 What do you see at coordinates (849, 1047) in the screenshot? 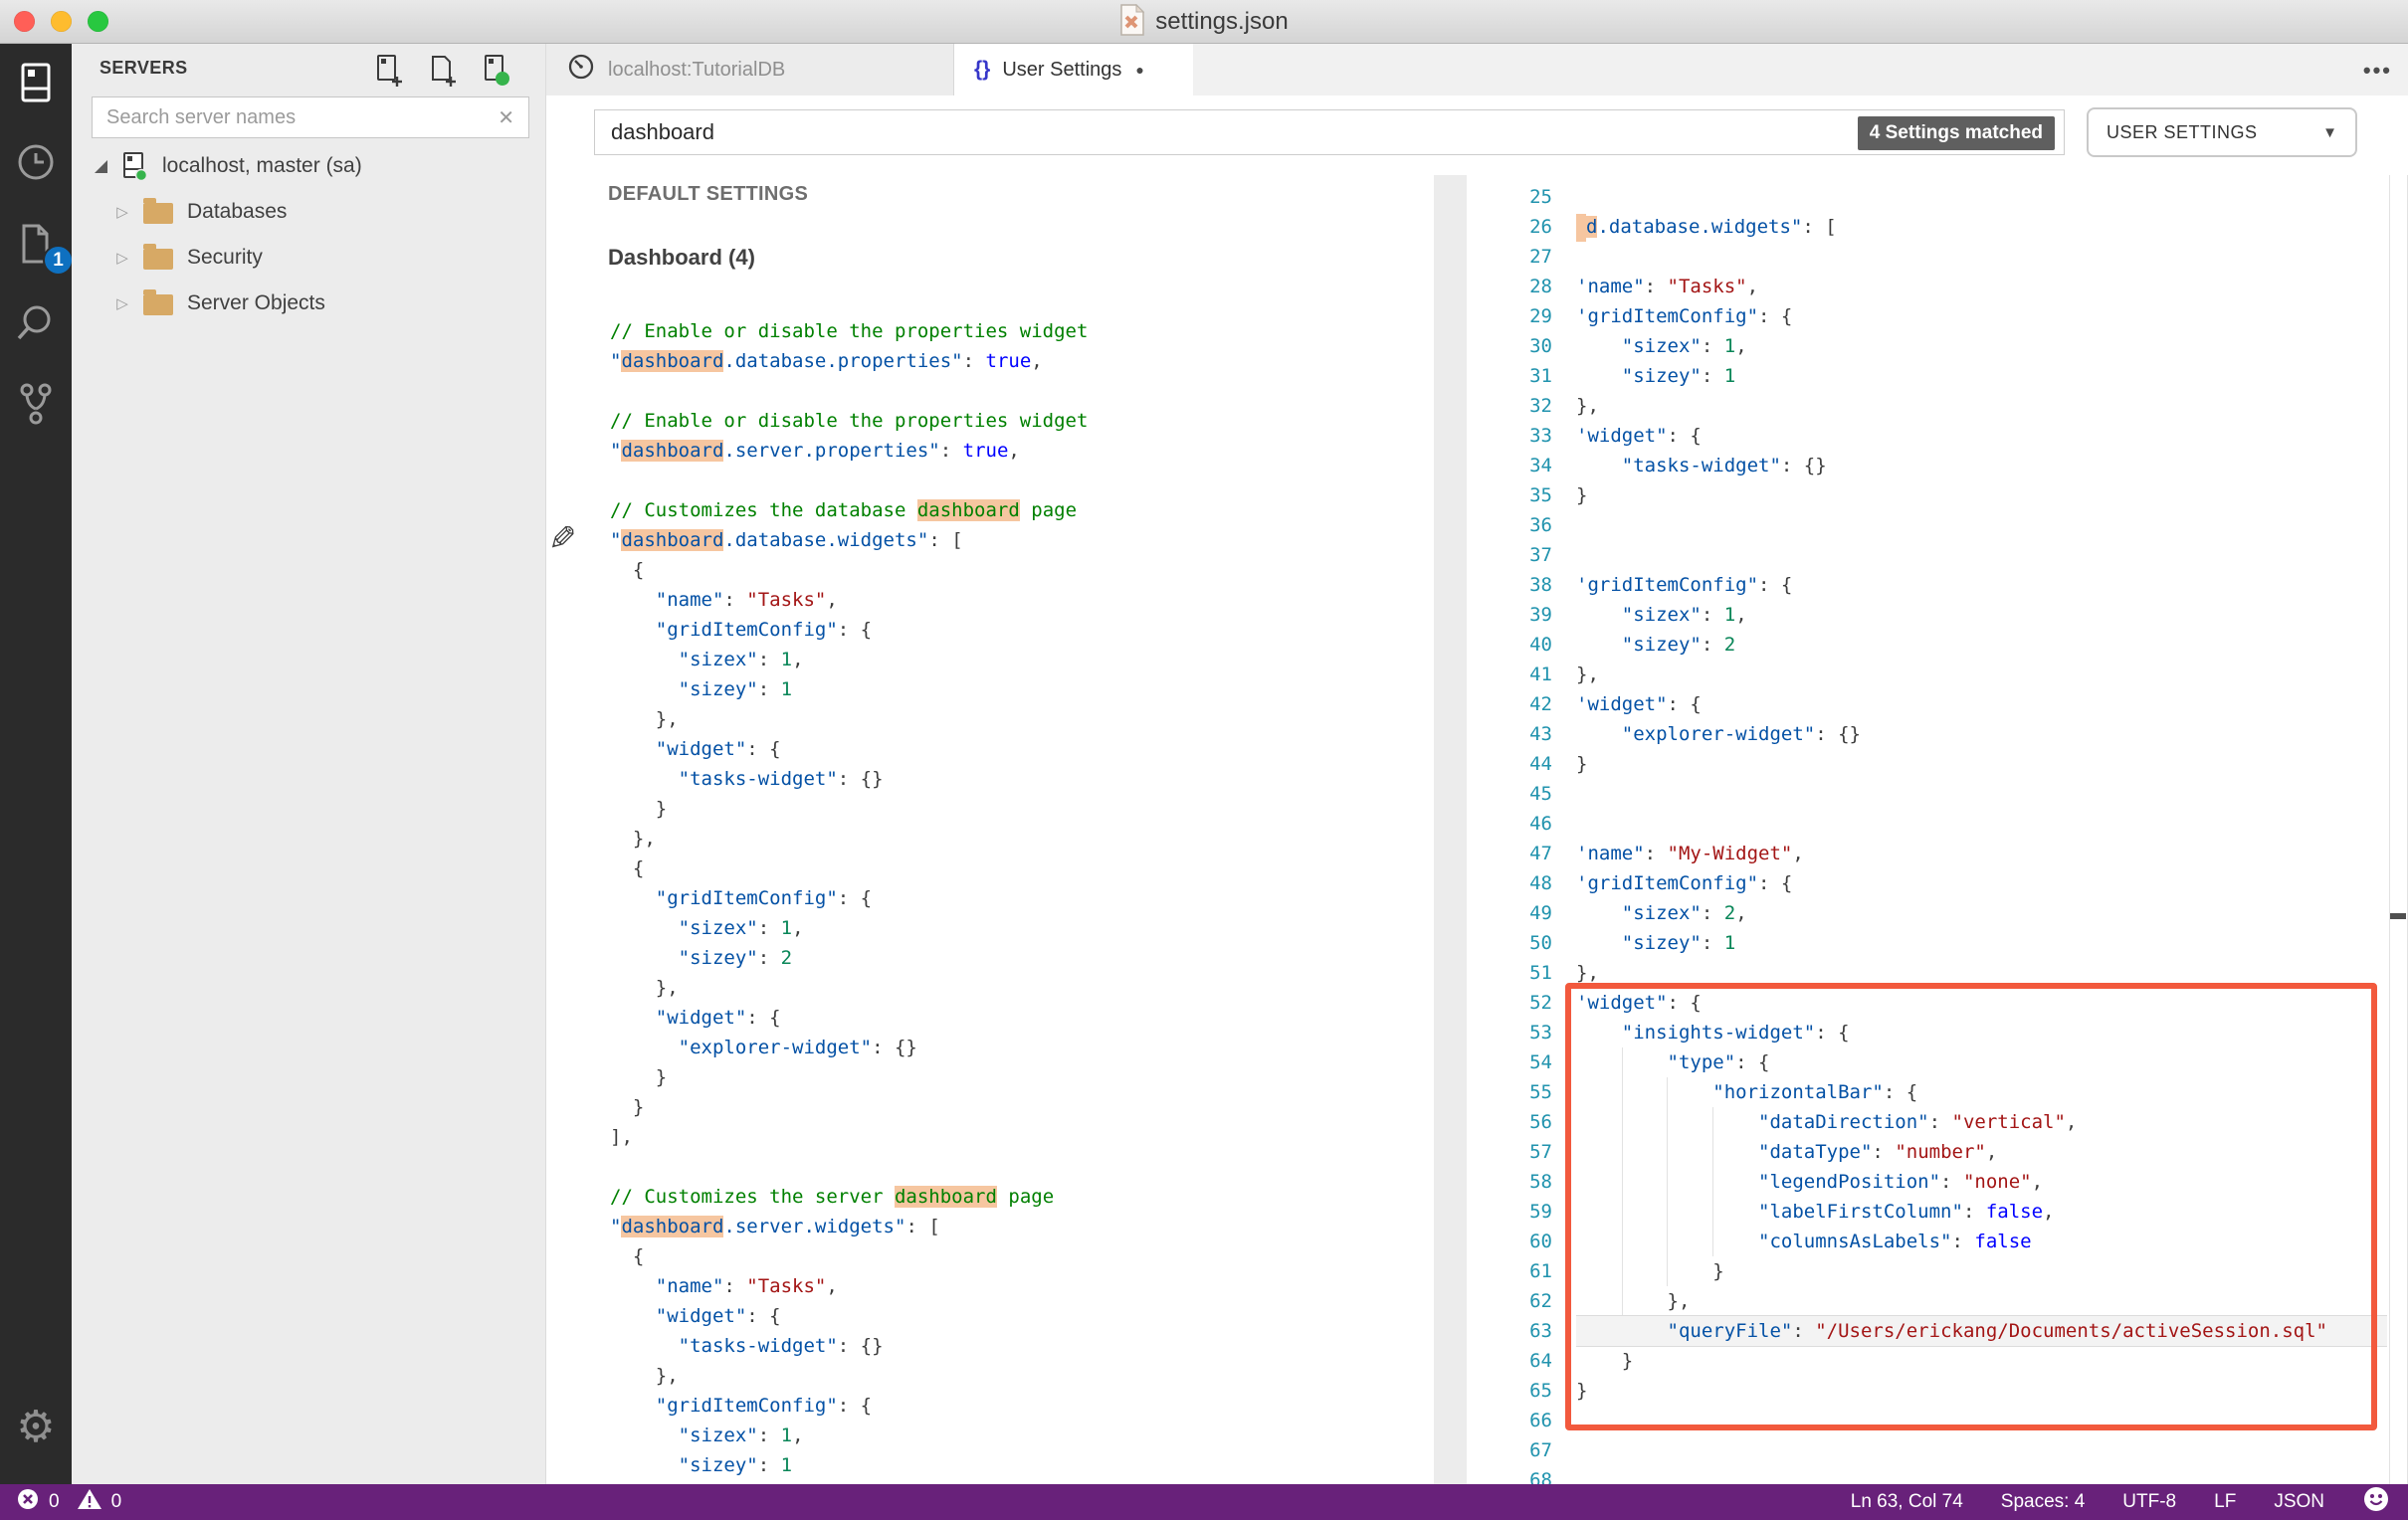
I see `code-line: "explorer-widget": {}` at bounding box center [849, 1047].